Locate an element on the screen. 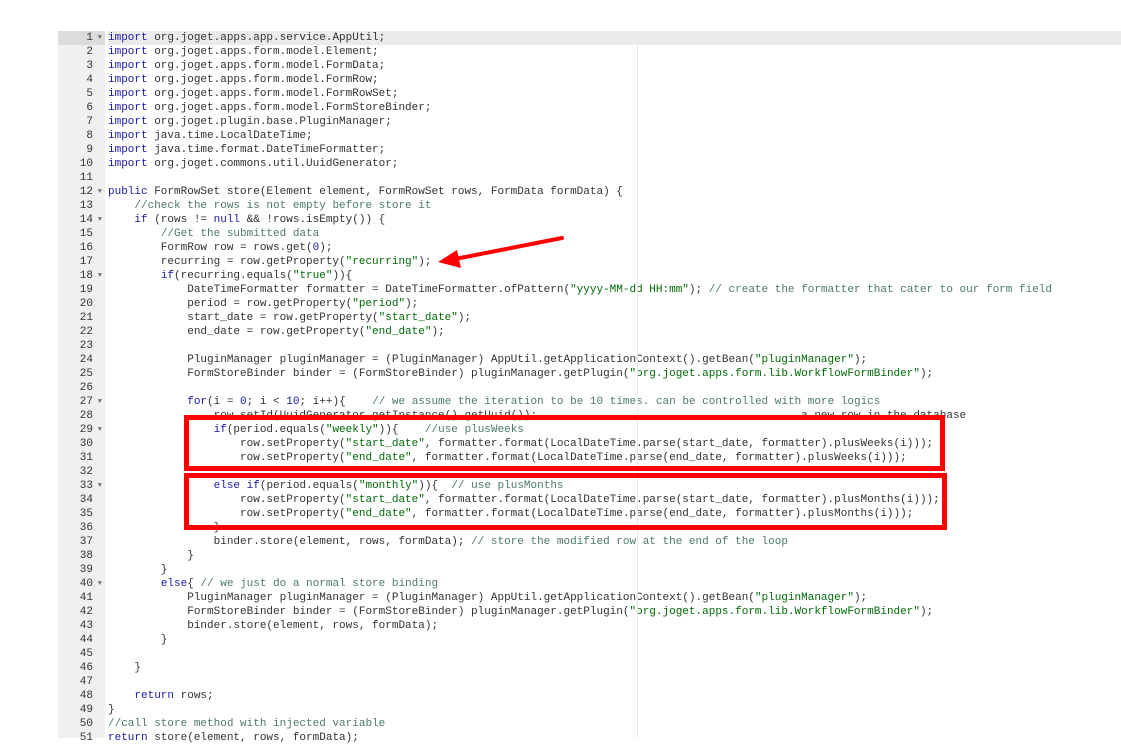 Image resolution: width=1121 pixels, height=745 pixels. red-arrow-annotation is located at coordinates (501, 252).